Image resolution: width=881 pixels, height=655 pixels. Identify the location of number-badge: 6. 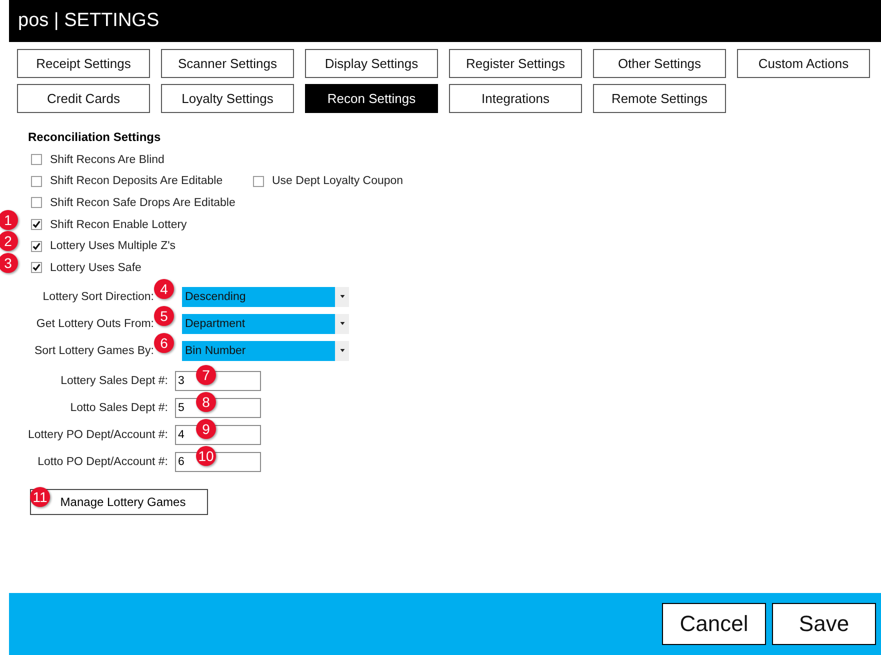
(164, 342).